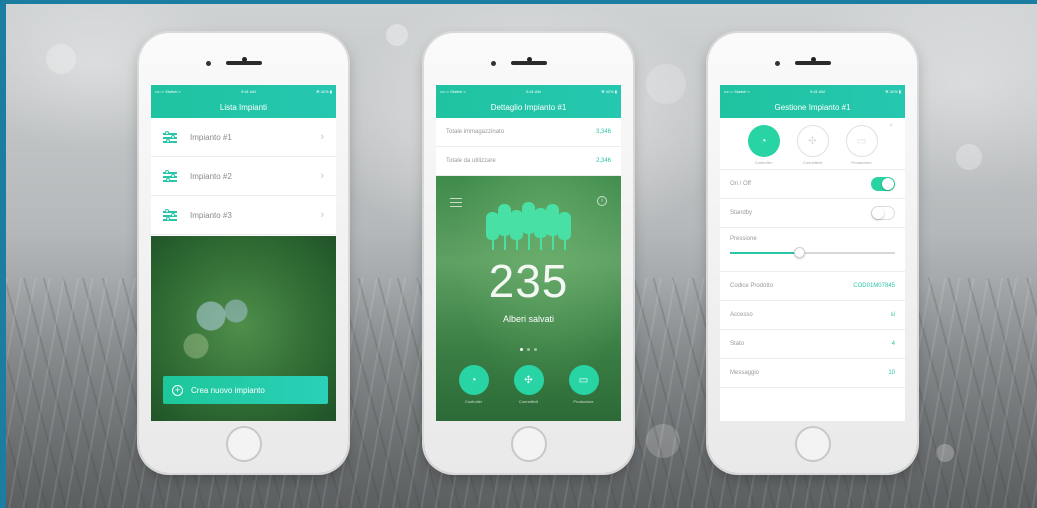 This screenshot has width=1037, height=508. I want to click on standby-toggle, so click(883, 213).